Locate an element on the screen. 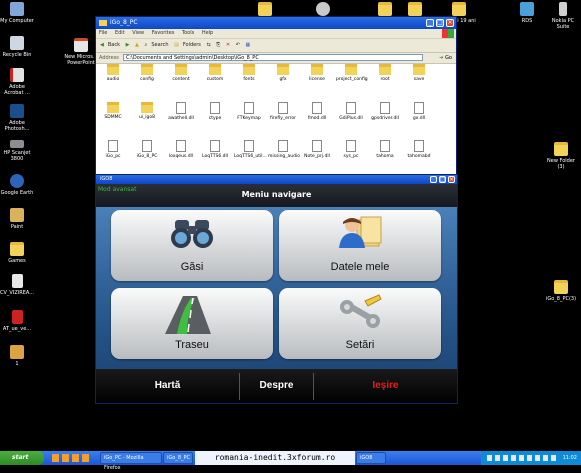  file-label: Note_prj.dll is located at coordinates (317, 156).